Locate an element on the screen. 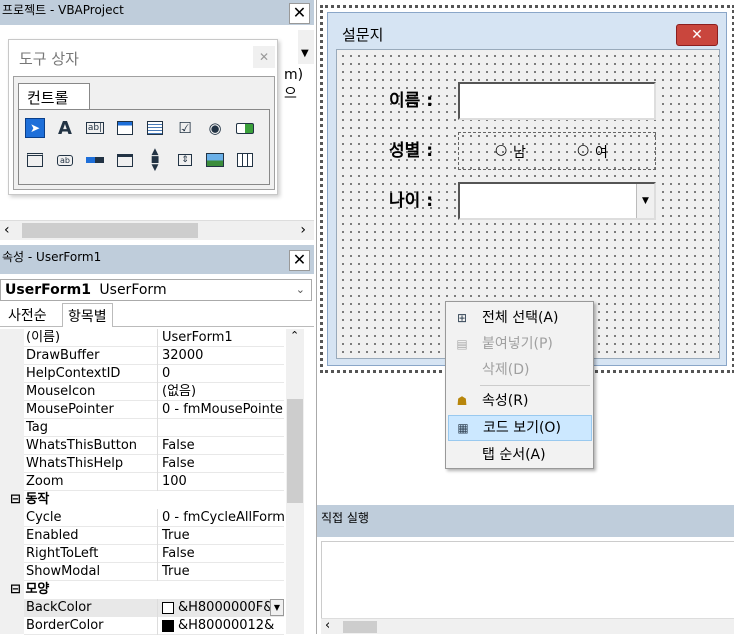 The image size is (734, 635). frame-icon is located at coordinates (35, 160).